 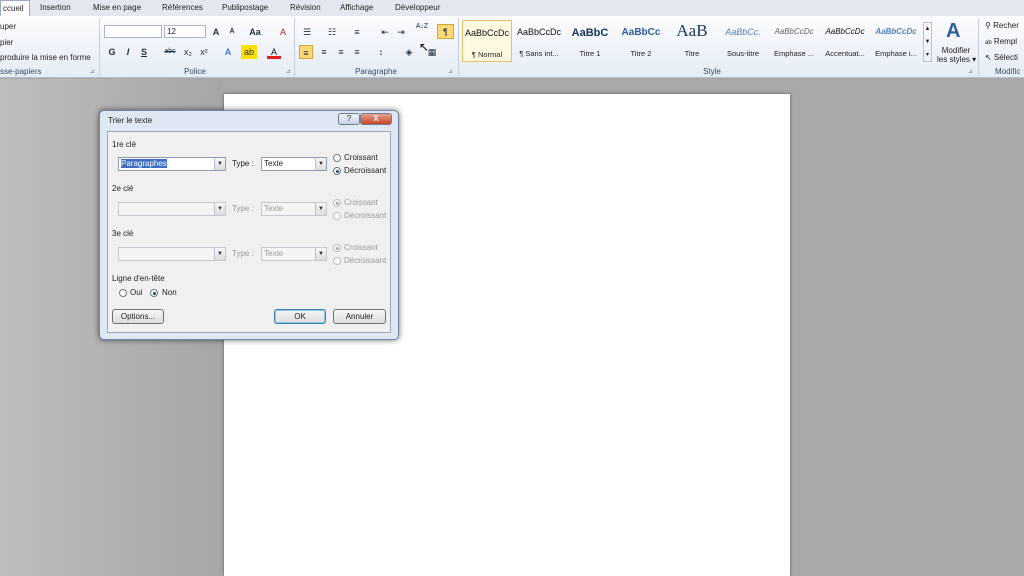 I want to click on font-color-button: A, so click(x=274, y=52).